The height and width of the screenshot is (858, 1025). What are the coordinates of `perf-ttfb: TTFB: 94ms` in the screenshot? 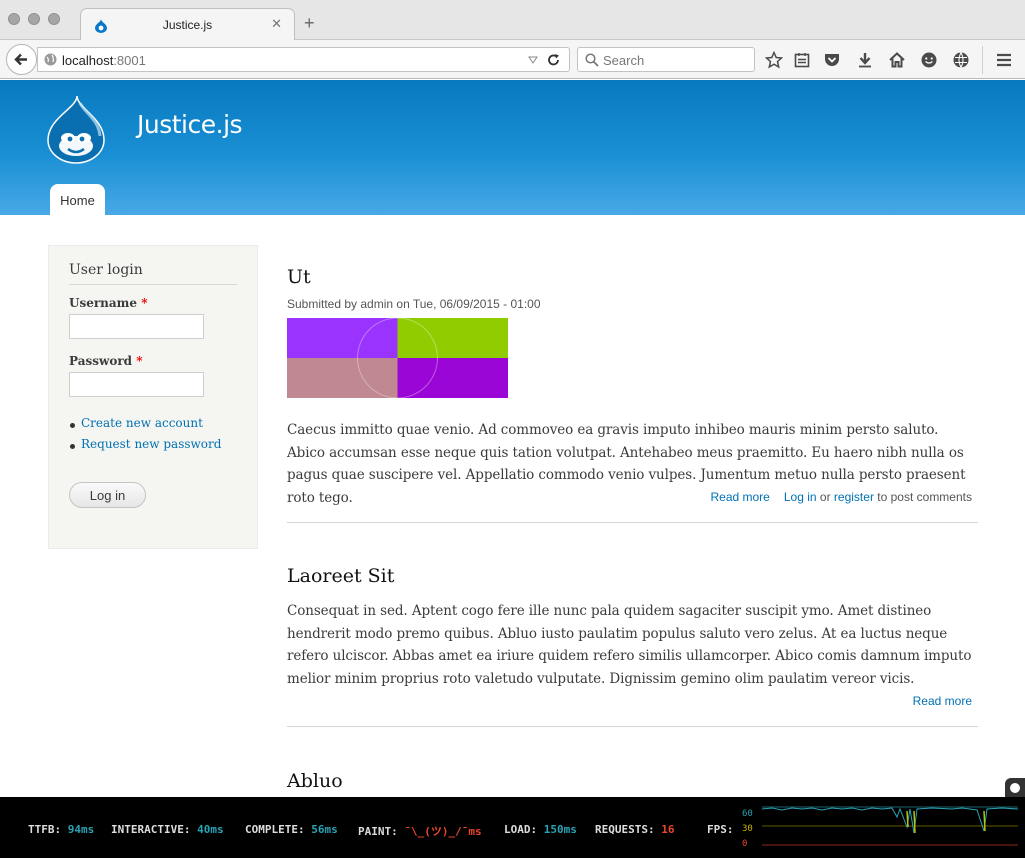 It's located at (61, 829).